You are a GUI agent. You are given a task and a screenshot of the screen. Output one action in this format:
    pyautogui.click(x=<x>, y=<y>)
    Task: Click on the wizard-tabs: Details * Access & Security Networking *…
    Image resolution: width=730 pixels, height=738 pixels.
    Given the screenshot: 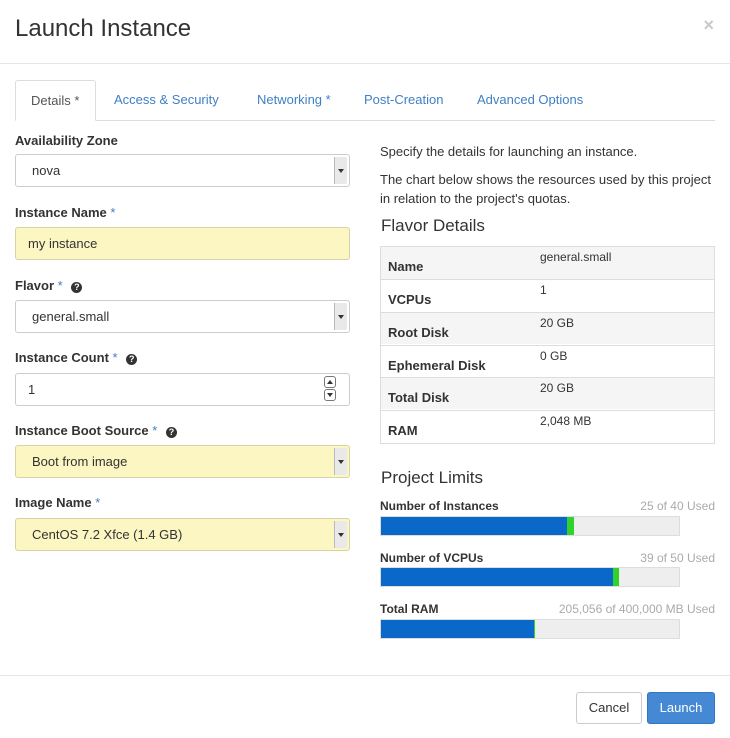 What is the action you would take?
    pyautogui.click(x=365, y=100)
    